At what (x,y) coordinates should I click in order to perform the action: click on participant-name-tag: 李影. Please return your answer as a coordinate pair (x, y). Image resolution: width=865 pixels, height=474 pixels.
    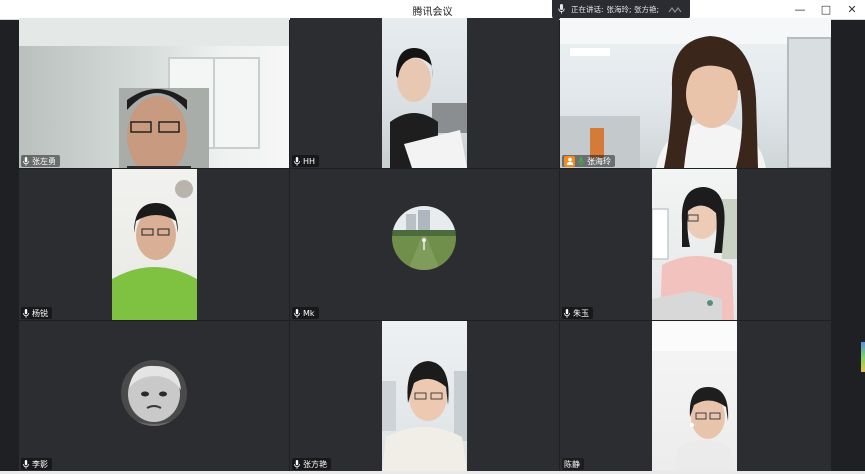
    Looking at the image, I should click on (36, 464).